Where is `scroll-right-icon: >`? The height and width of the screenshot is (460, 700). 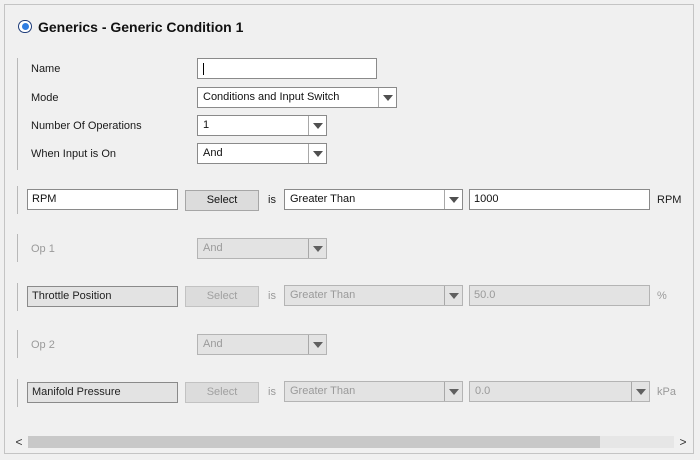
scroll-right-icon: > is located at coordinates (683, 442).